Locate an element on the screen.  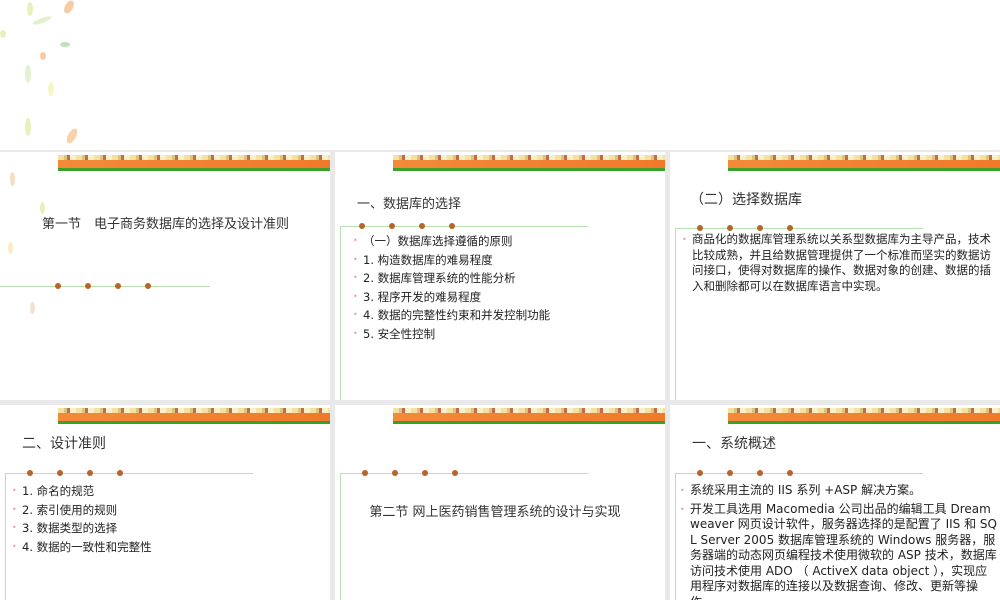
list-item: 2. 数据库管理系统的性能分析 is located at coordinates (505, 278).